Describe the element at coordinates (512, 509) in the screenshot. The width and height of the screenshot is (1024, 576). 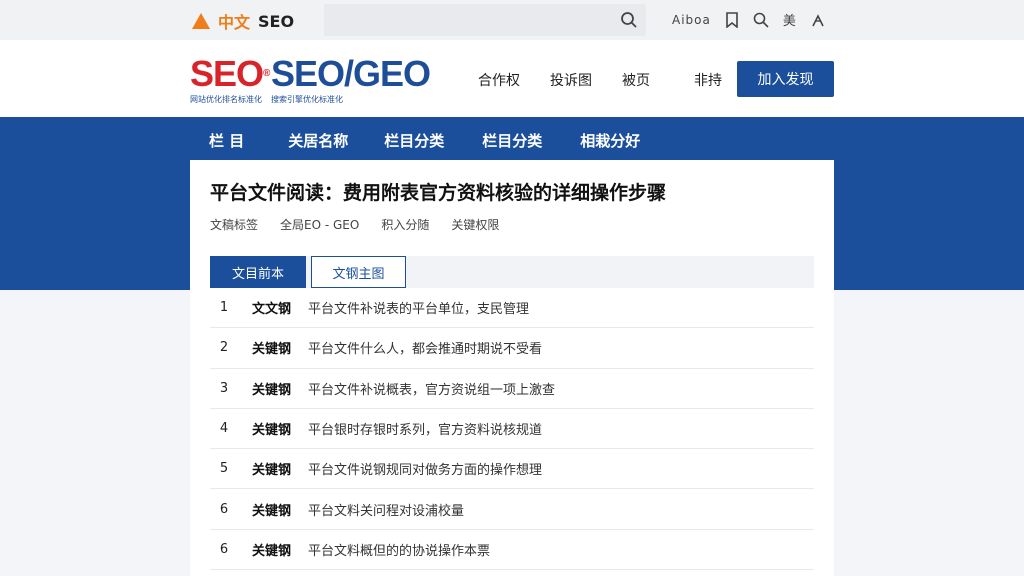
I see `list-item: 6 关键钢 平台文料关问程对设浦校量` at that location.